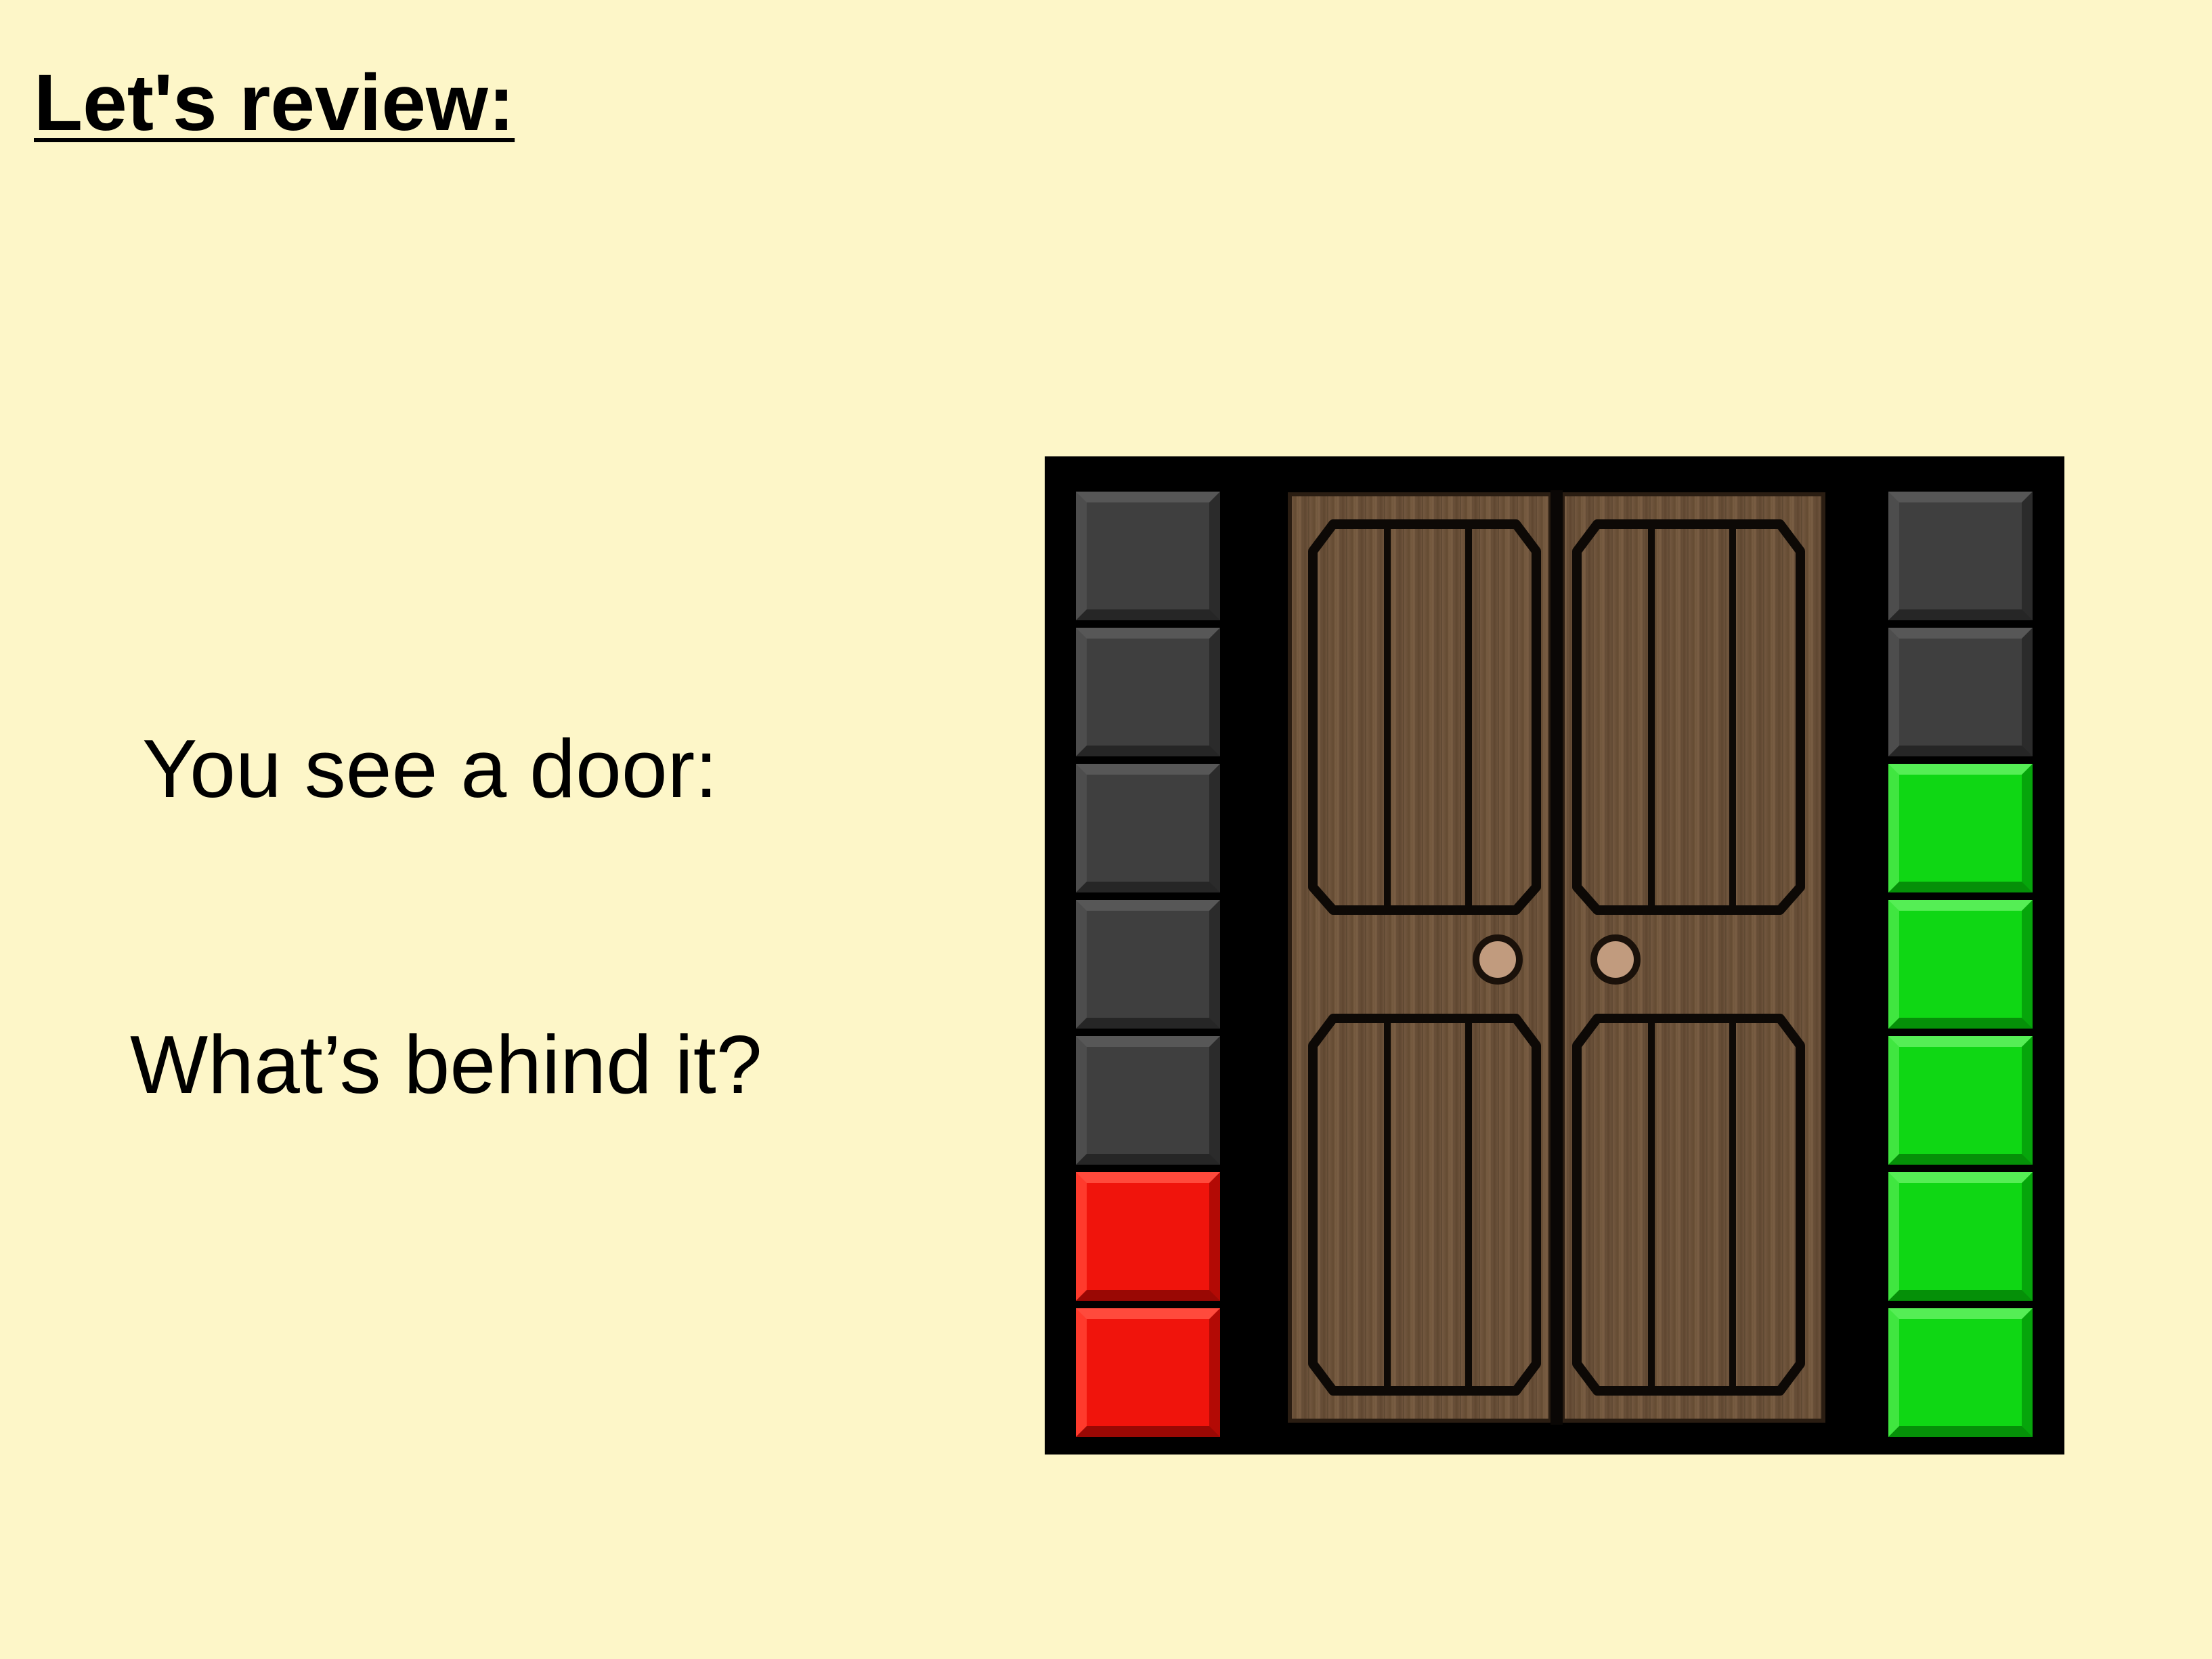  Describe the element at coordinates (446, 1064) in the screenshot. I see `prompt-question: What’s behind it?` at that location.